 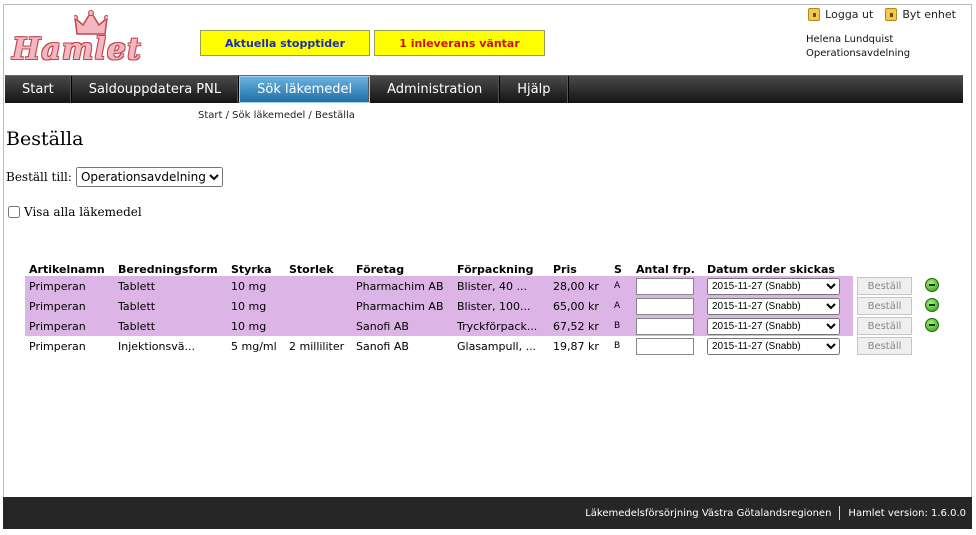 I want to click on stop-times-button: Aktuella stopptider, so click(x=285, y=43).